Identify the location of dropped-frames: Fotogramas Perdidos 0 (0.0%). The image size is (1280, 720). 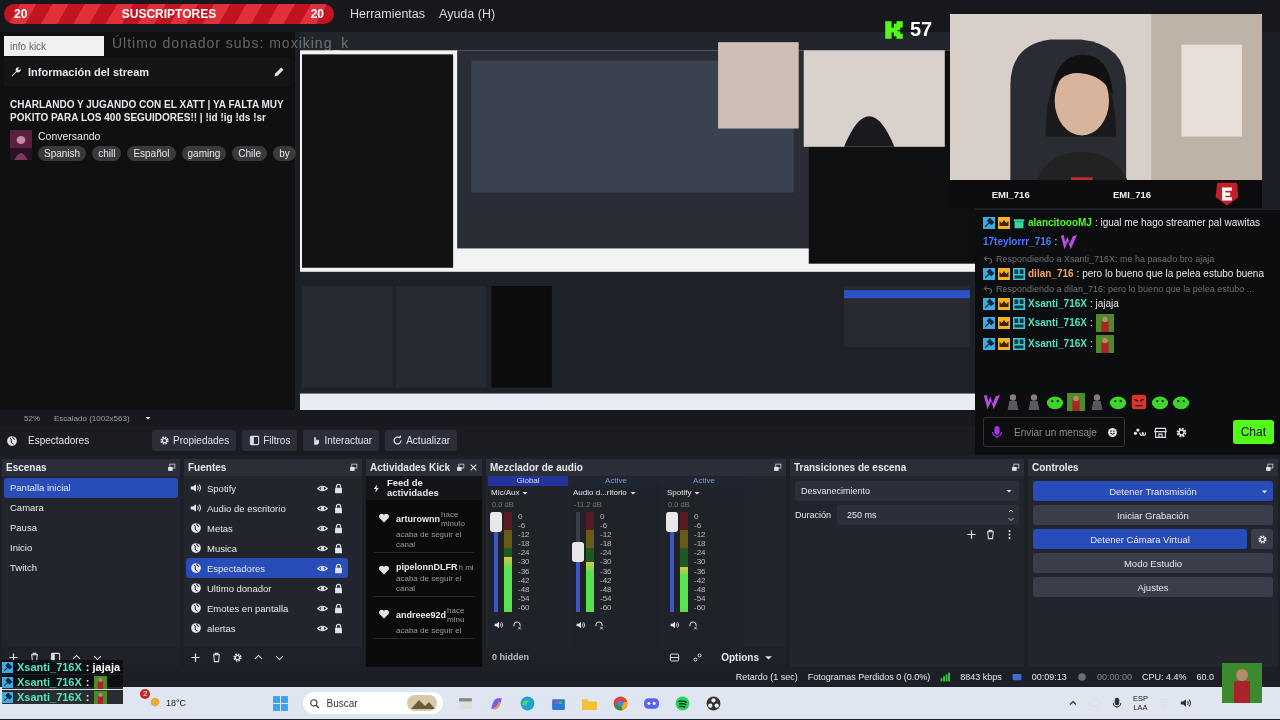
(869, 677).